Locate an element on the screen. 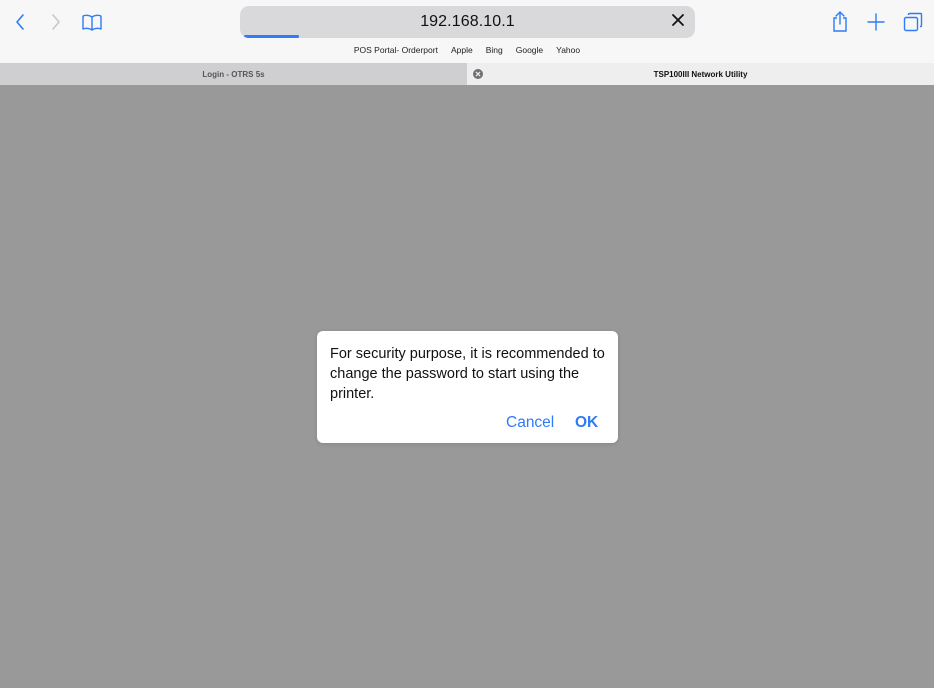  tab-network-utility: TSP100III Network Utility is located at coordinates (700, 74).